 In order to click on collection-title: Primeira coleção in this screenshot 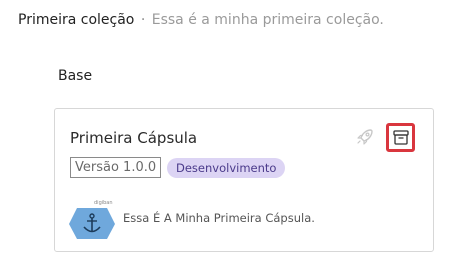, I will do `click(76, 20)`.